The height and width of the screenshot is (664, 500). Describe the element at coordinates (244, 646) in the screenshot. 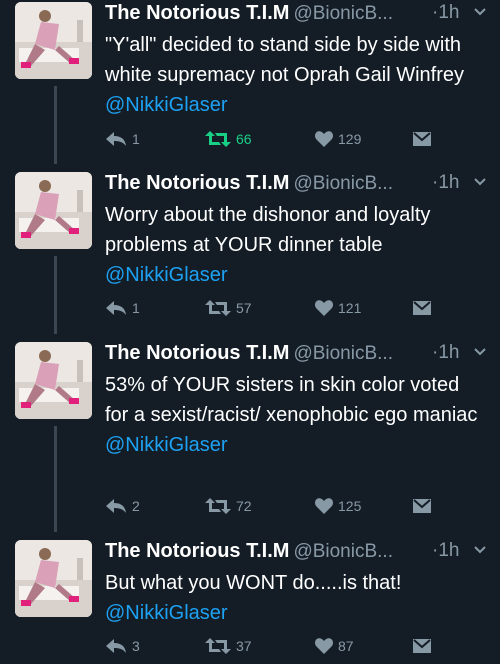

I see `retweet-count: 37` at that location.